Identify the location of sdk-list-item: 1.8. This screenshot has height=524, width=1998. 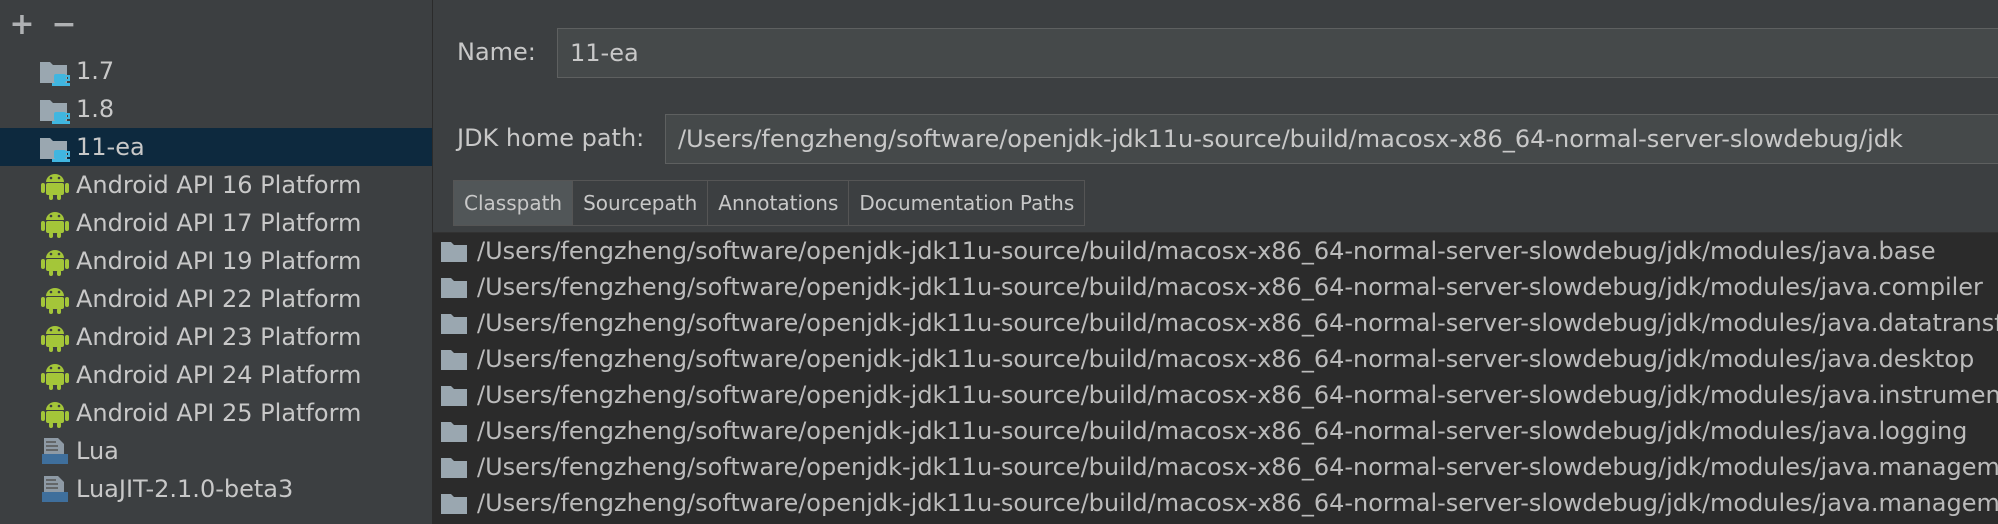
(216, 109).